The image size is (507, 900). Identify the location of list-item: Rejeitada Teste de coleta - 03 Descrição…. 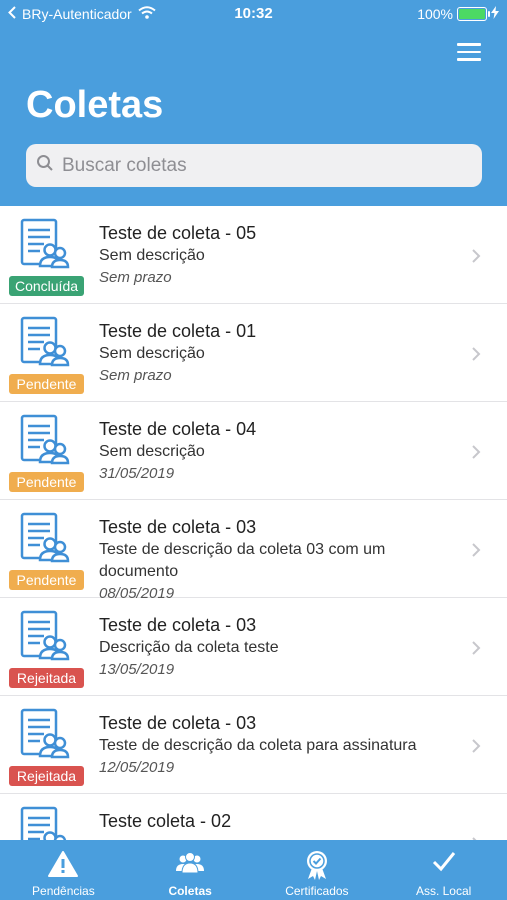
(253, 647).